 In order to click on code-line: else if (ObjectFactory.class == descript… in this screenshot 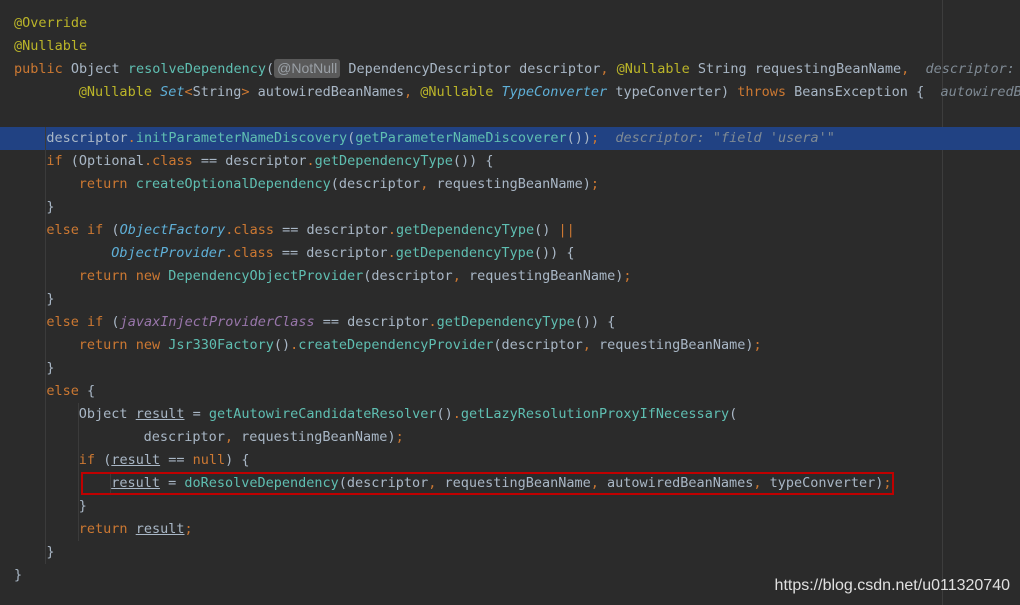, I will do `click(510, 230)`.